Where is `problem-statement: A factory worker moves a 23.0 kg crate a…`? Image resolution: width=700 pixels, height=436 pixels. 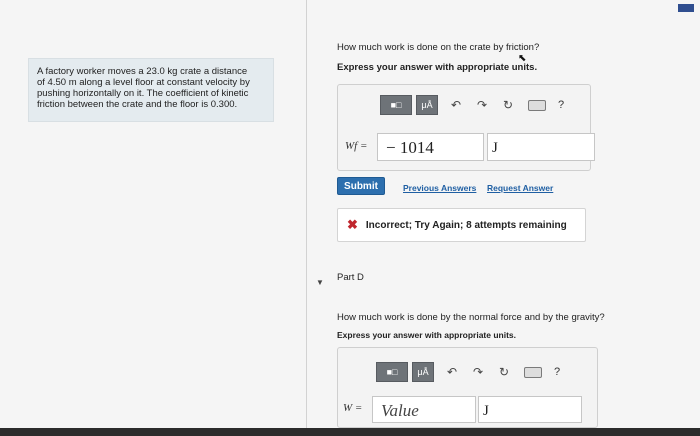 problem-statement: A factory worker moves a 23.0 kg crate a… is located at coordinates (151, 90).